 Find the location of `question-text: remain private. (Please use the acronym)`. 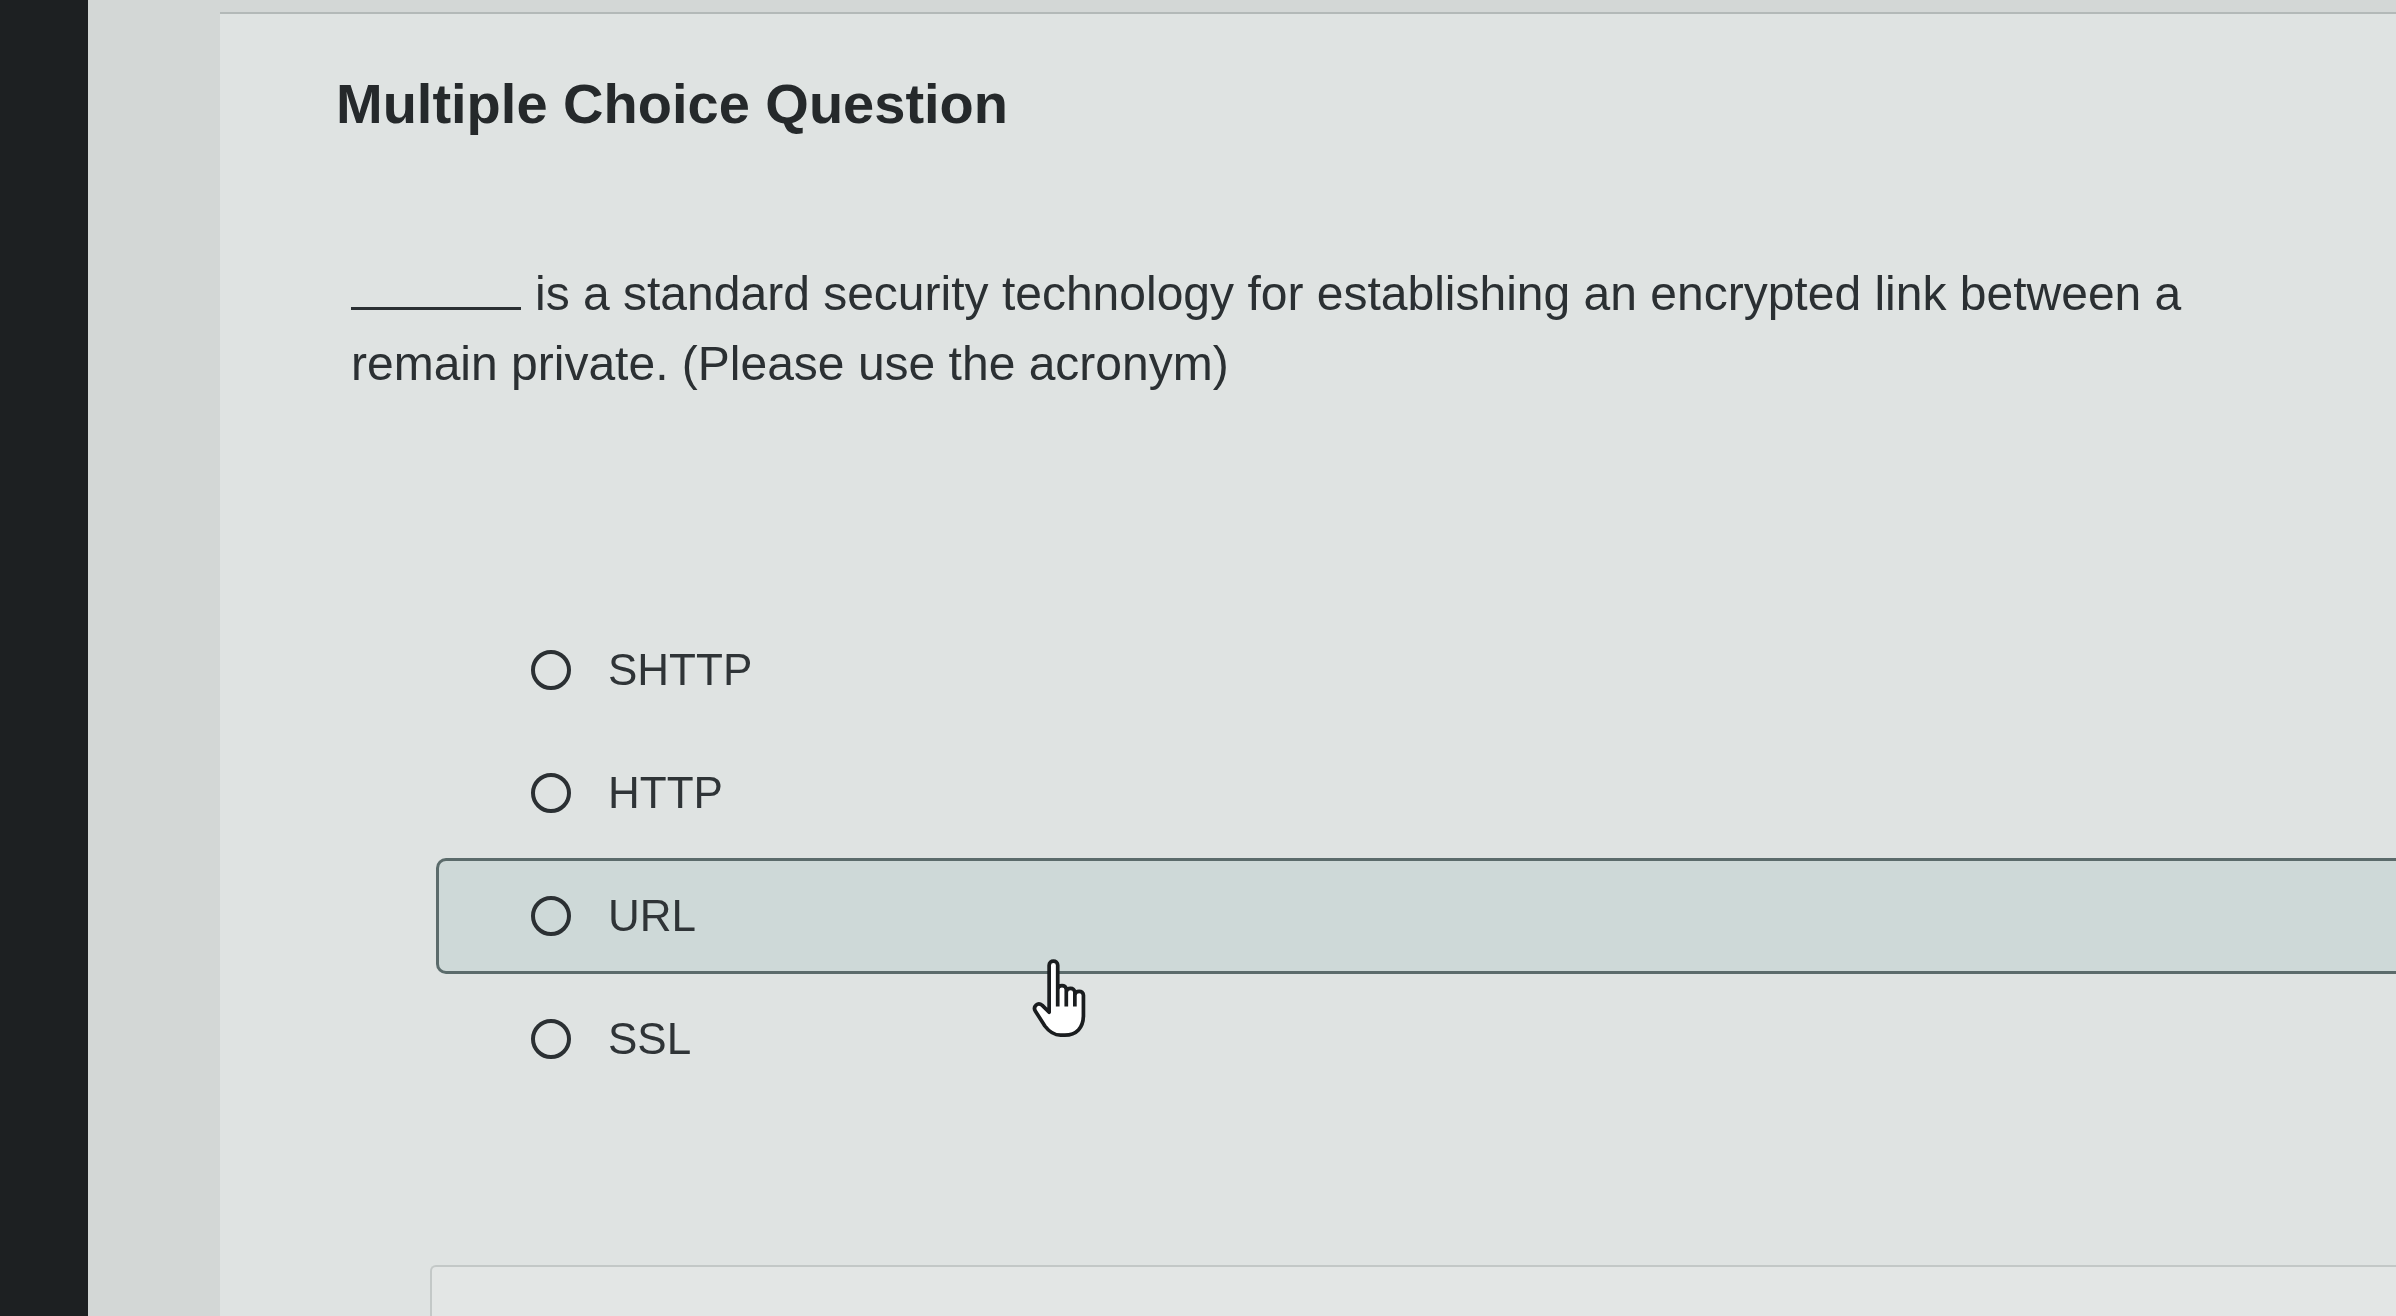

question-text: remain private. (Please use the acronym) is located at coordinates (790, 364).